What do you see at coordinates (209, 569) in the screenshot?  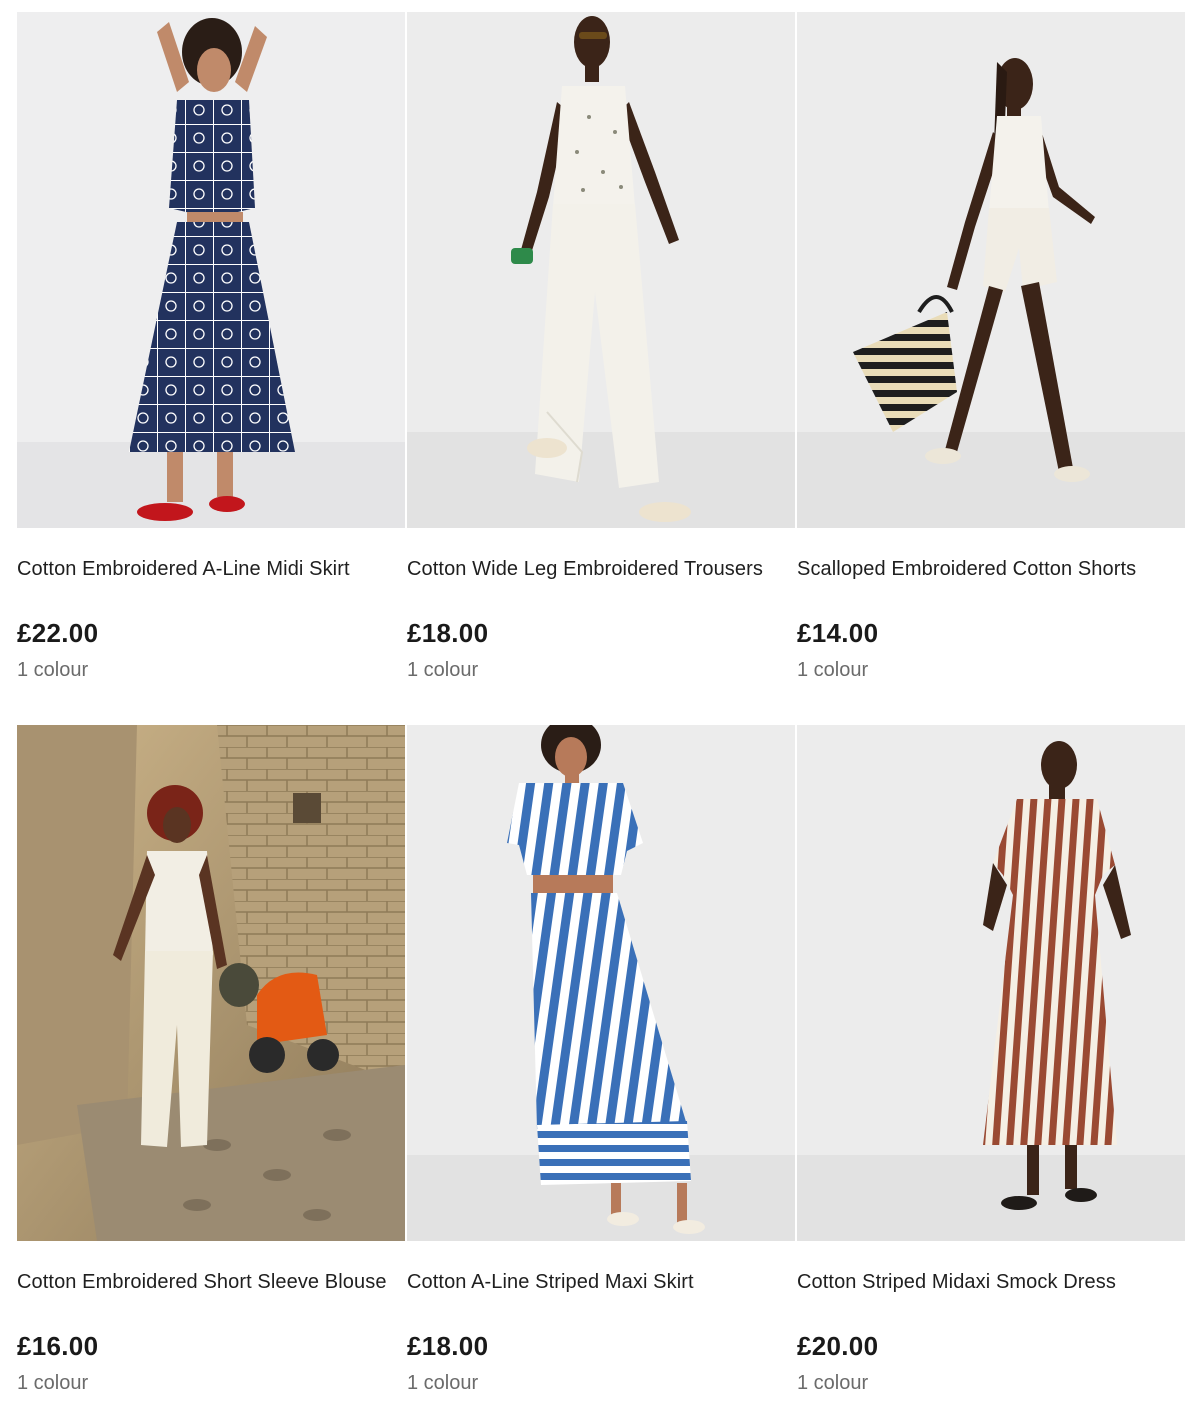 I see `product-title: Cotton Embroidered A-Line Midi Skirt` at bounding box center [209, 569].